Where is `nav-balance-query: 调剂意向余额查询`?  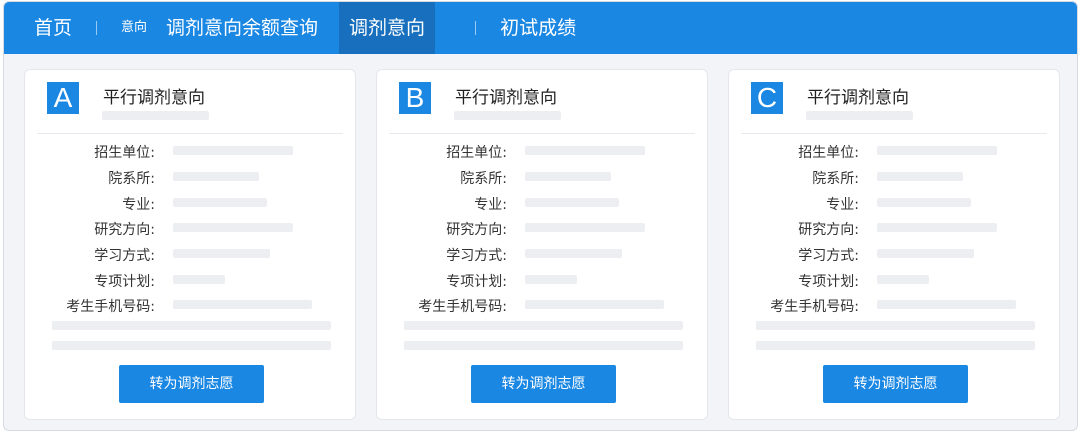
nav-balance-query: 调剂意向余额查询 is located at coordinates (242, 28).